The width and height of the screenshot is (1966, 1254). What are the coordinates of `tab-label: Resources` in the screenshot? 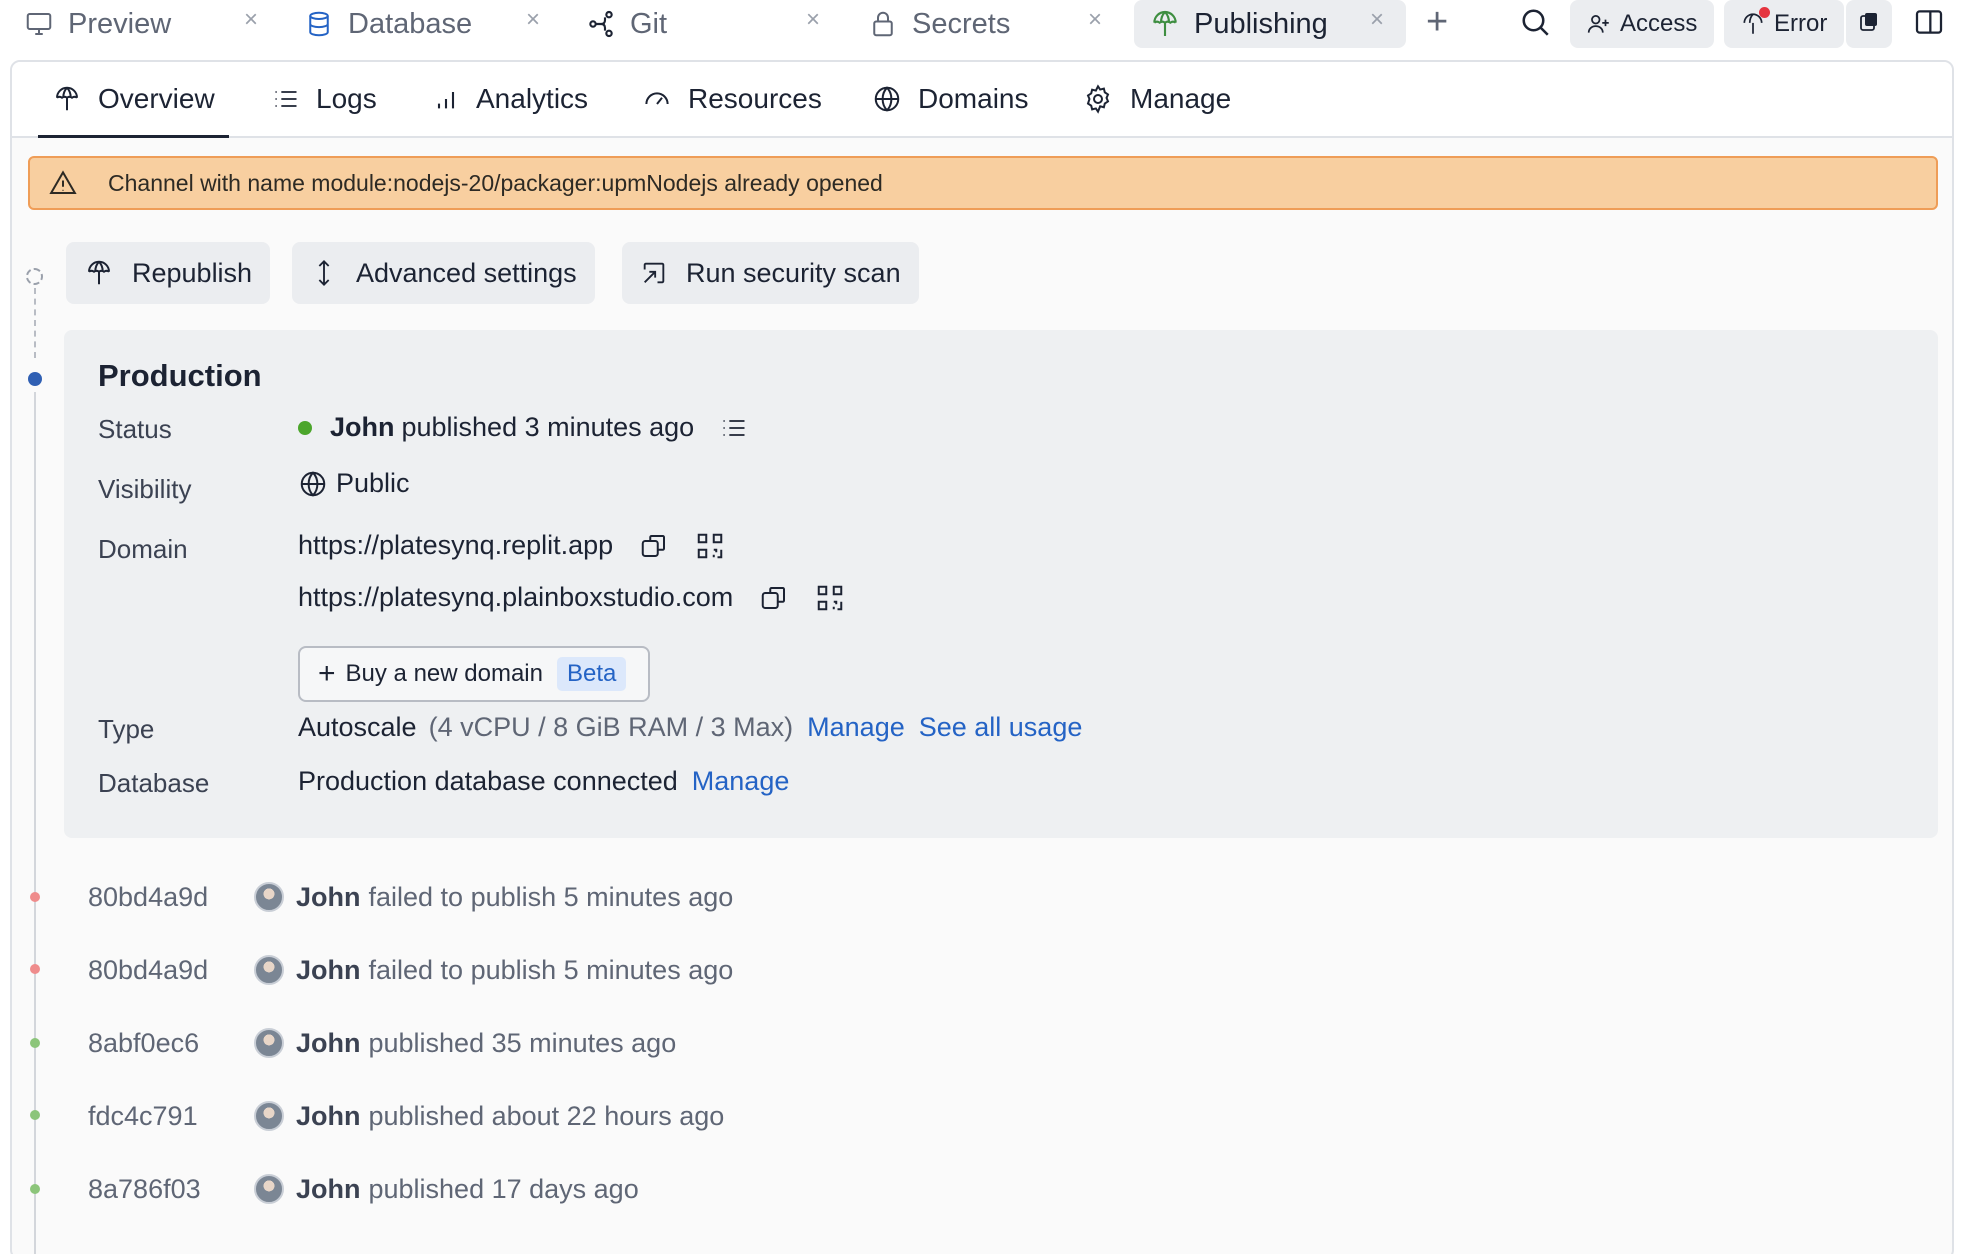 It's located at (755, 98).